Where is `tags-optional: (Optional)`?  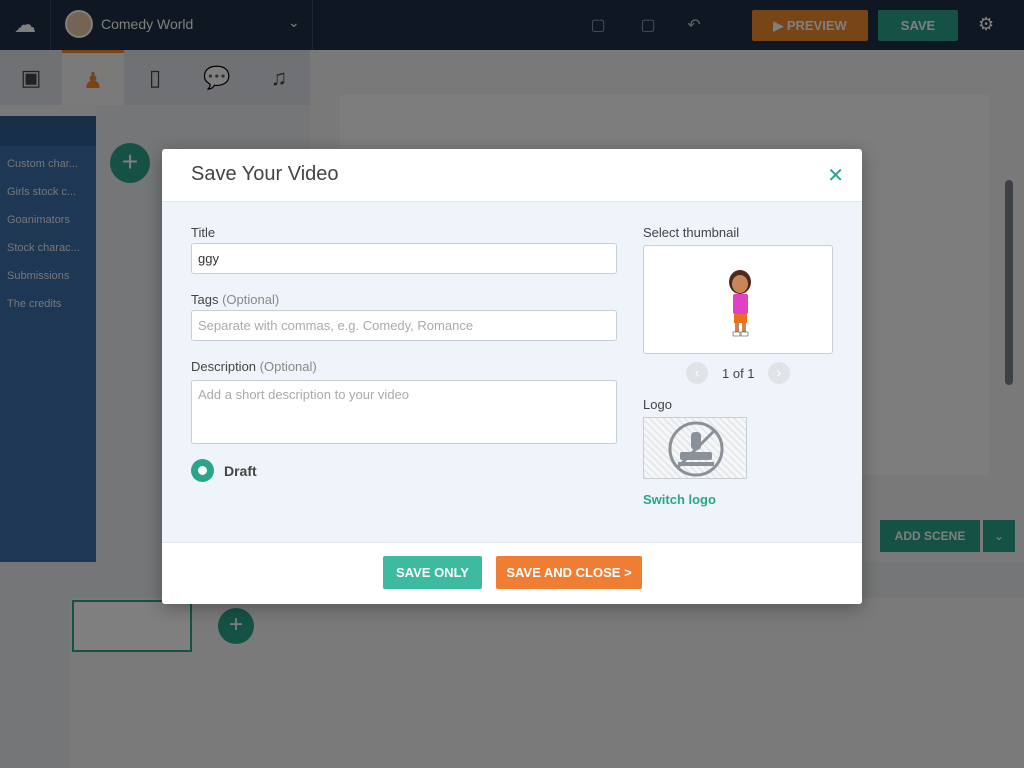 tags-optional: (Optional) is located at coordinates (251, 299).